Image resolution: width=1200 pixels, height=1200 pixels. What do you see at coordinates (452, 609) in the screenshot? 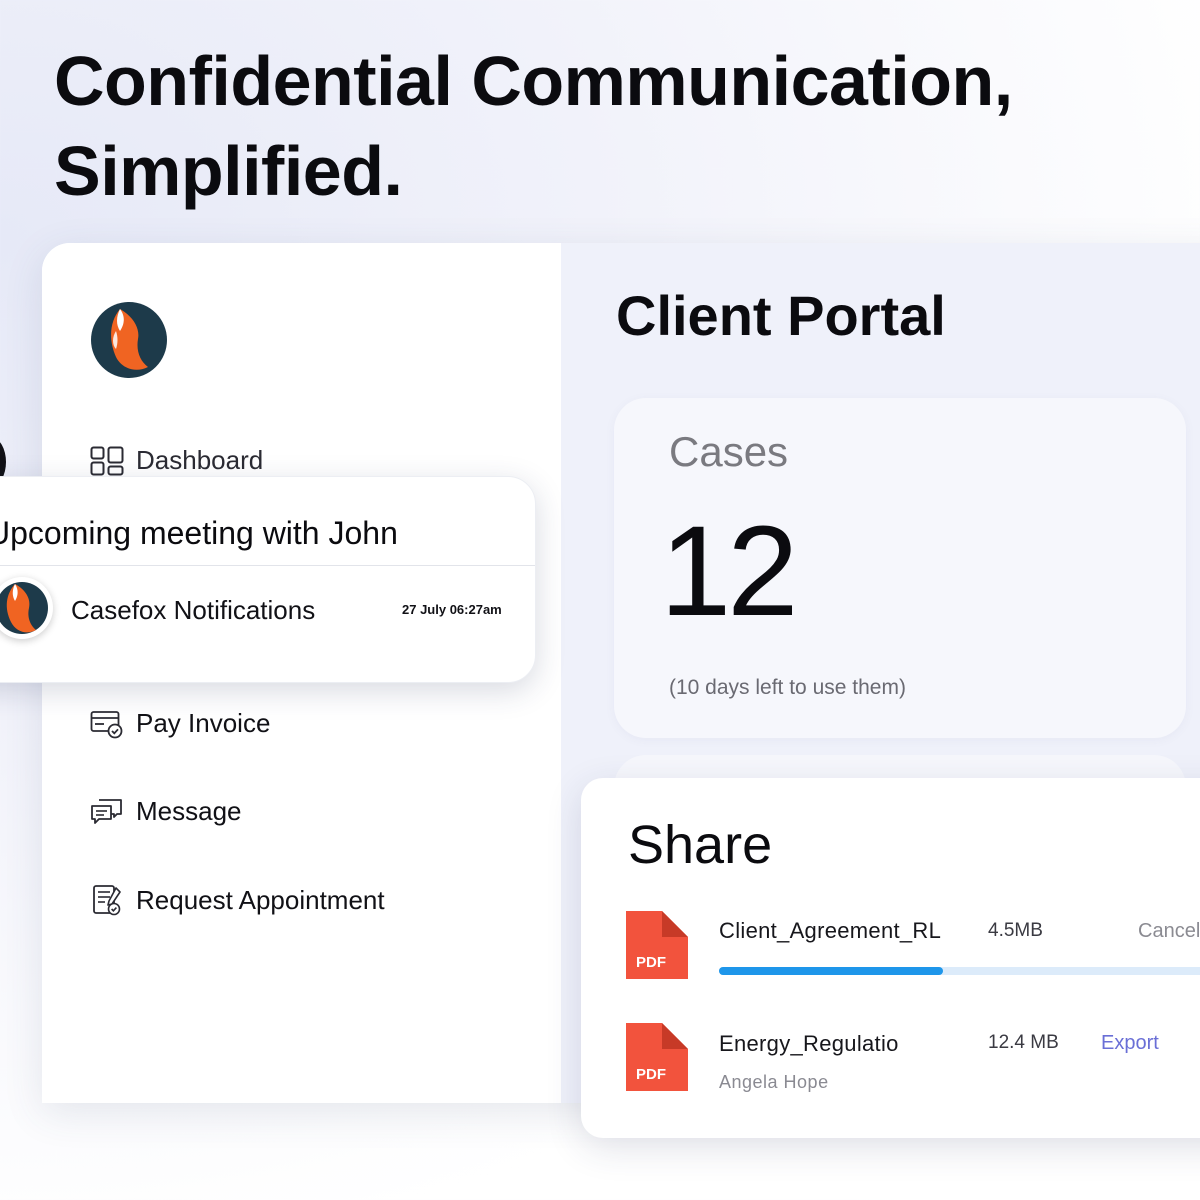
I see `notification-time: 27 July 06:27am` at bounding box center [452, 609].